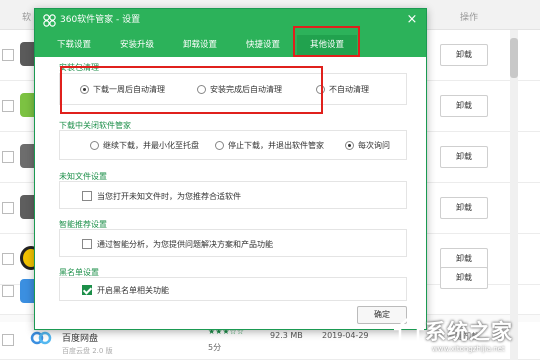 Image resolution: width=540 pixels, height=360 pixels. I want to click on column-software: 软, so click(27, 18).